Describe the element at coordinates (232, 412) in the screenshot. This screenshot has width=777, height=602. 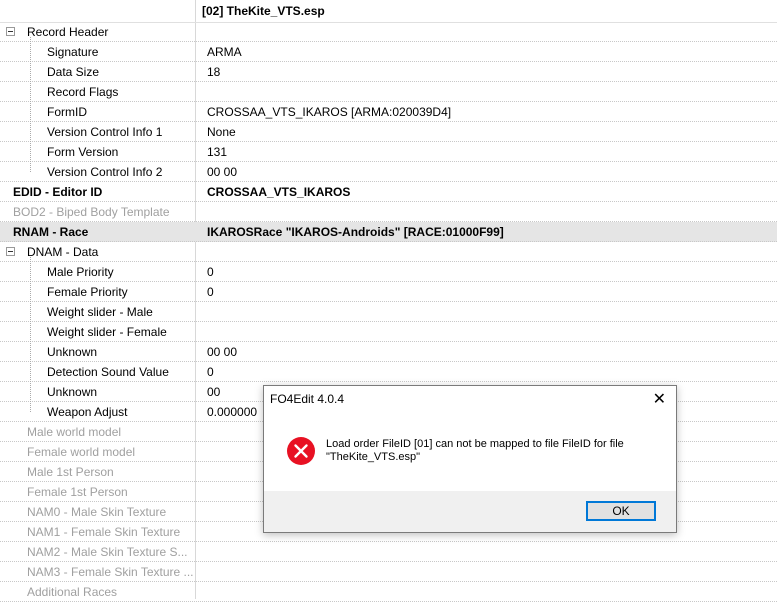
I see `row-value: 0.000000` at that location.